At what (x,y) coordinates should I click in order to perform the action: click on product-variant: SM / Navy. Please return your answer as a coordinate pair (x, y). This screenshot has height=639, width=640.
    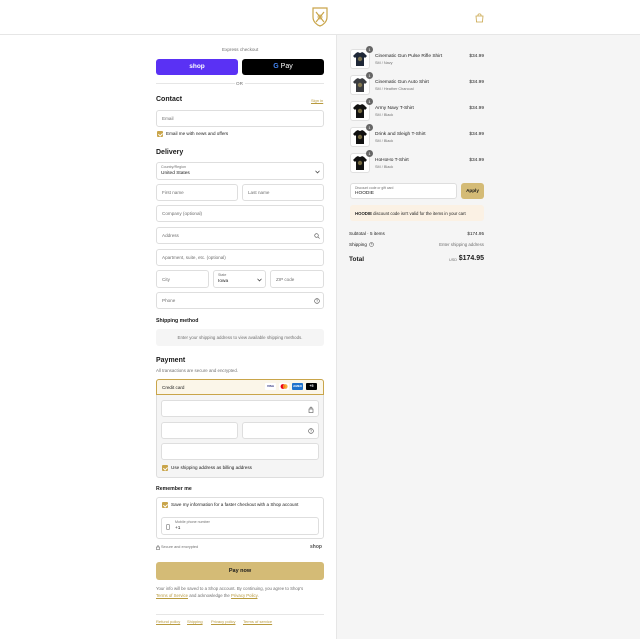
    Looking at the image, I should click on (384, 63).